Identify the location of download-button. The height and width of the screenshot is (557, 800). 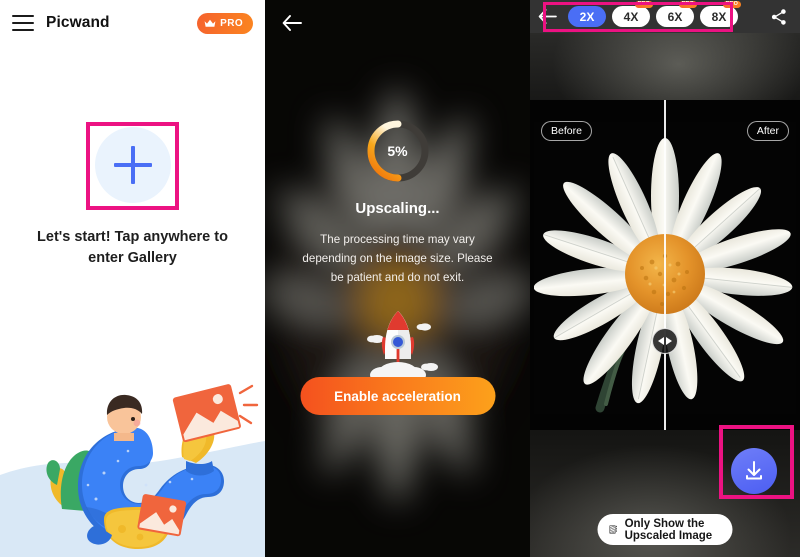
(754, 471).